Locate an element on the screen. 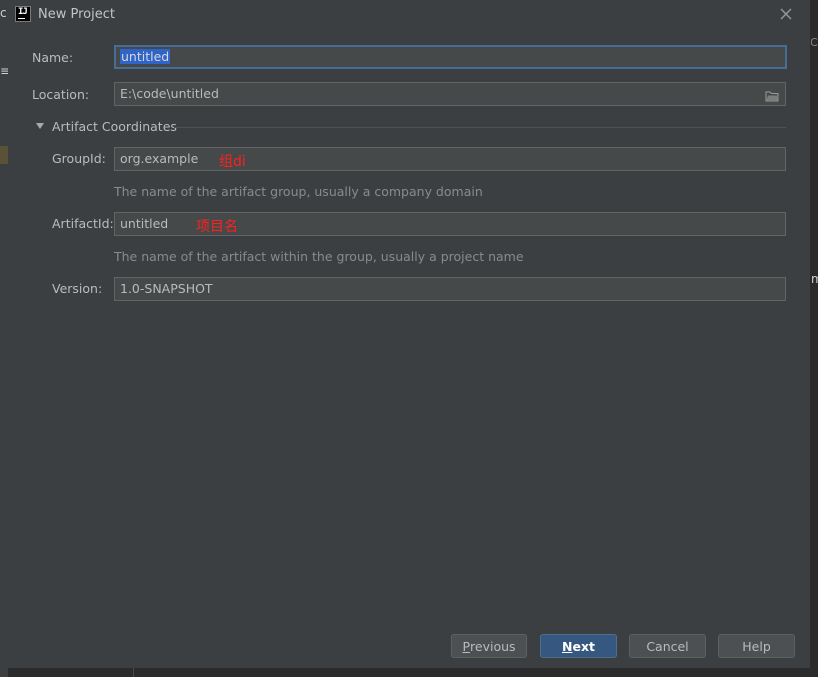 This screenshot has height=677, width=818. version-label: Version: is located at coordinates (77, 288).